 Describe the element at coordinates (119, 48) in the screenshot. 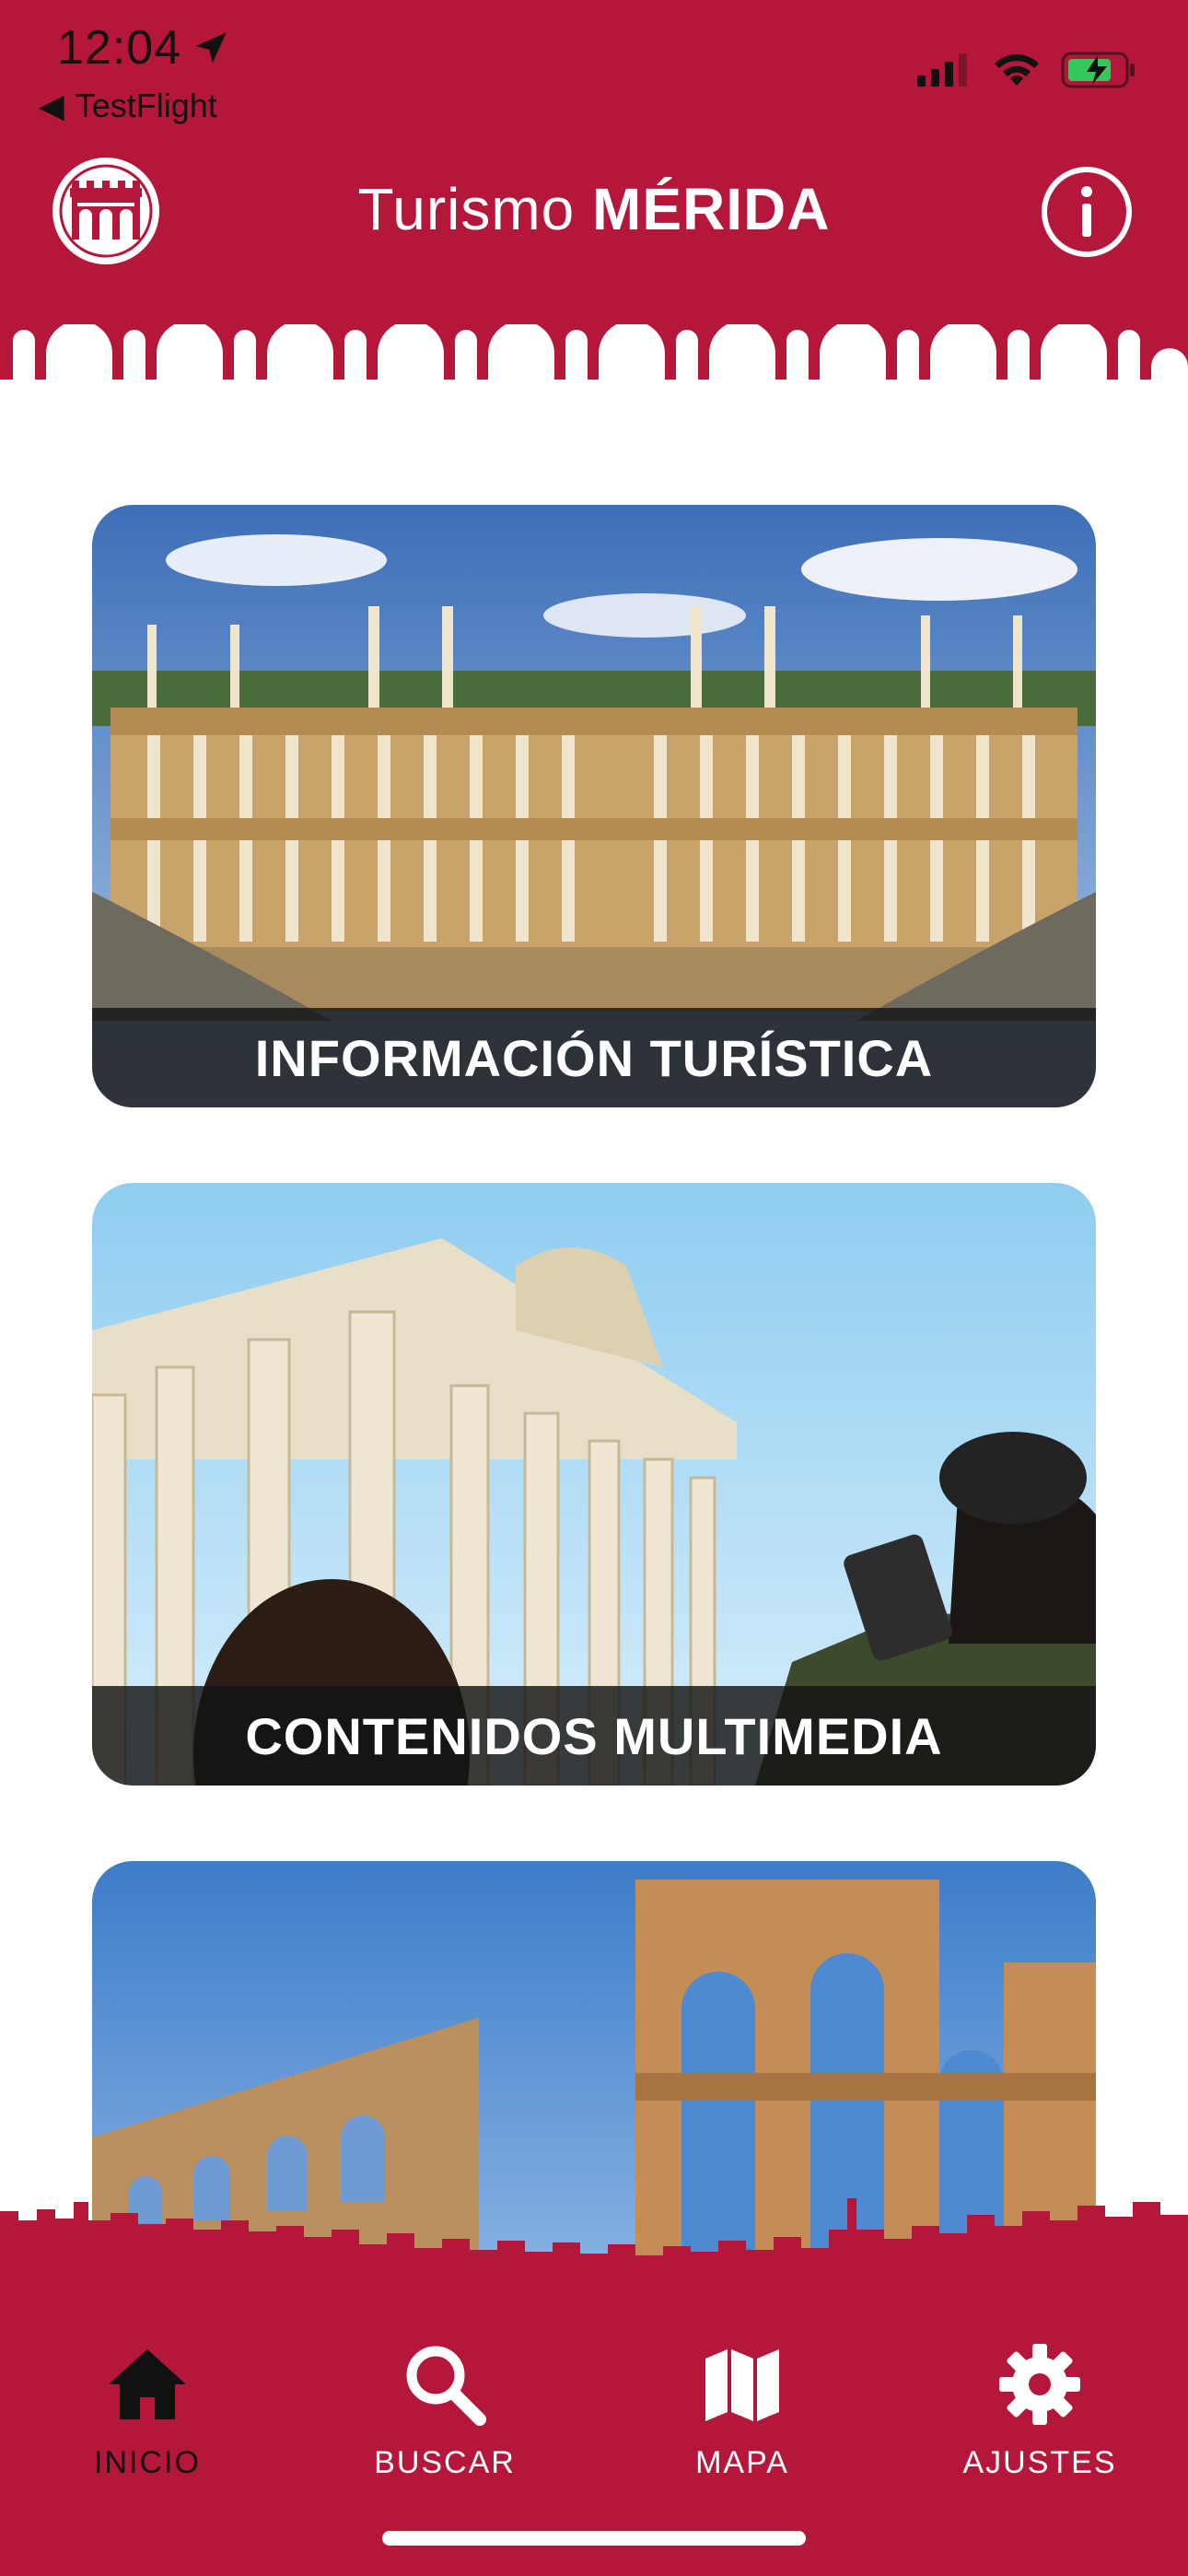

I see `status-time-text: 12:04` at that location.